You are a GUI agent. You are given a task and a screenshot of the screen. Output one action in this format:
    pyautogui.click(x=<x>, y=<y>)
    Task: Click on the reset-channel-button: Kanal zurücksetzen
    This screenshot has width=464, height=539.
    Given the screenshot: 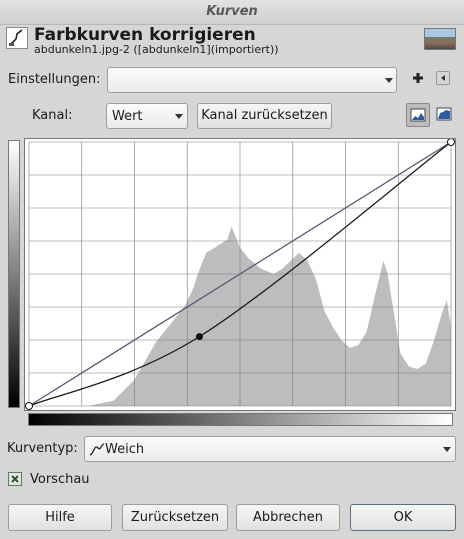 What is the action you would take?
    pyautogui.click(x=264, y=116)
    